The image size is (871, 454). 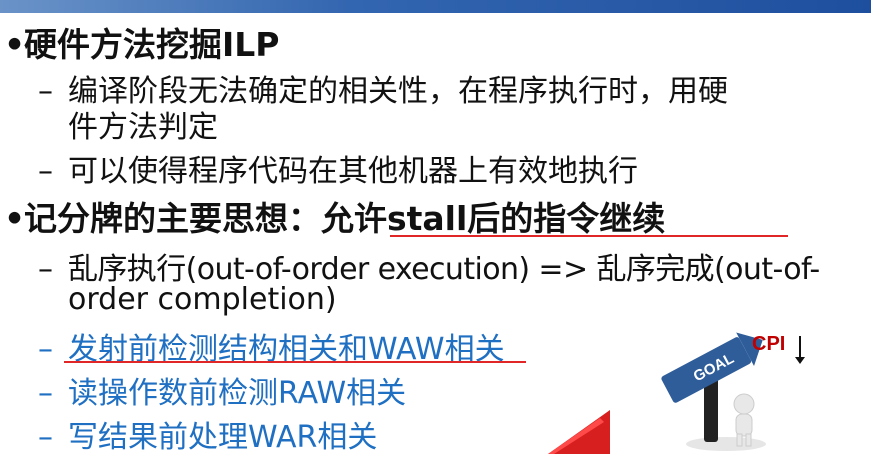 I want to click on sub-bullet-text: 可以使得程序代码在其他机器上有效地执行, so click(x=353, y=171).